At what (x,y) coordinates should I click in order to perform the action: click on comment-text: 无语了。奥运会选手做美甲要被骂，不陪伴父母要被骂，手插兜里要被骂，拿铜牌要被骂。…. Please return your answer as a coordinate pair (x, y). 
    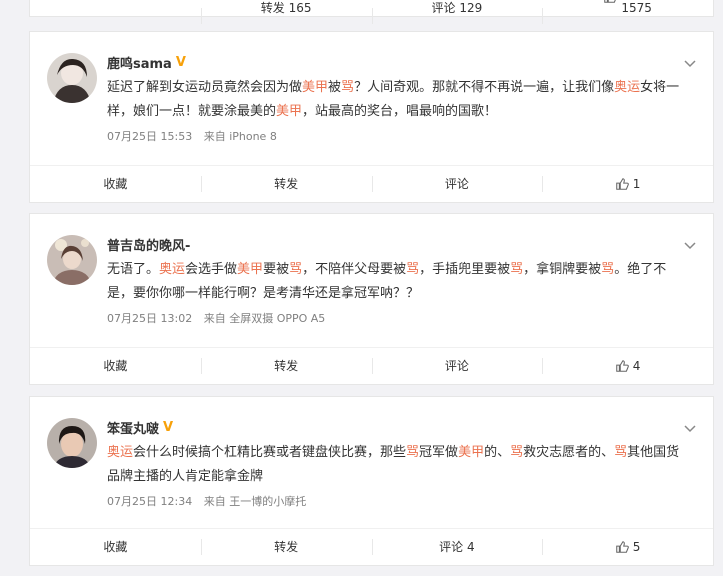
    Looking at the image, I should click on (397, 282).